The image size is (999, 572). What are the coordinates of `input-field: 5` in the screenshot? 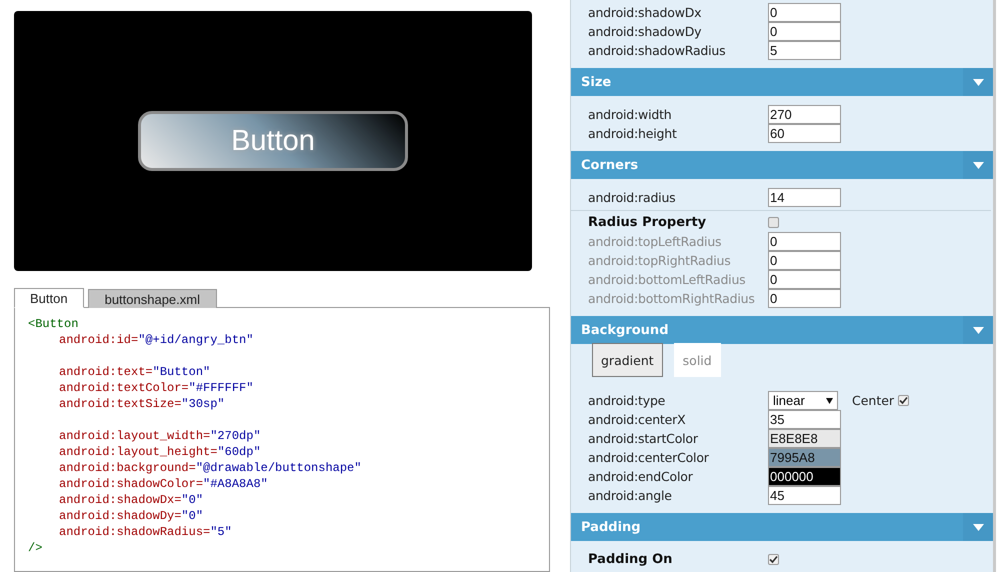 It's located at (804, 50).